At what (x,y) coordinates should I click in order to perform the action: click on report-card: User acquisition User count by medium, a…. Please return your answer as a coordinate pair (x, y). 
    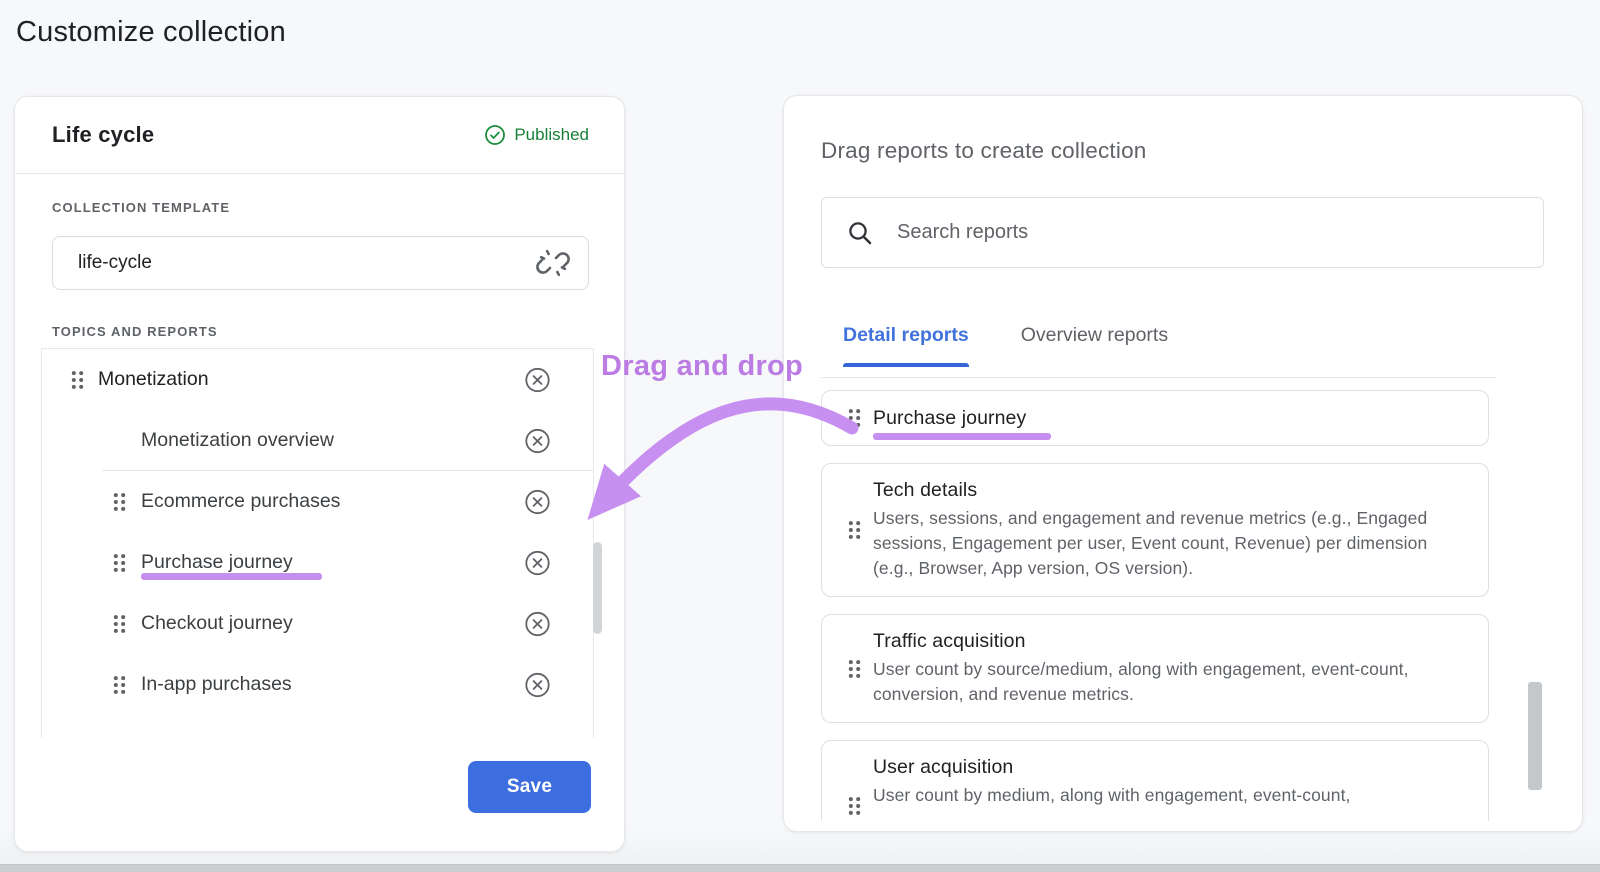
    Looking at the image, I should click on (1155, 780).